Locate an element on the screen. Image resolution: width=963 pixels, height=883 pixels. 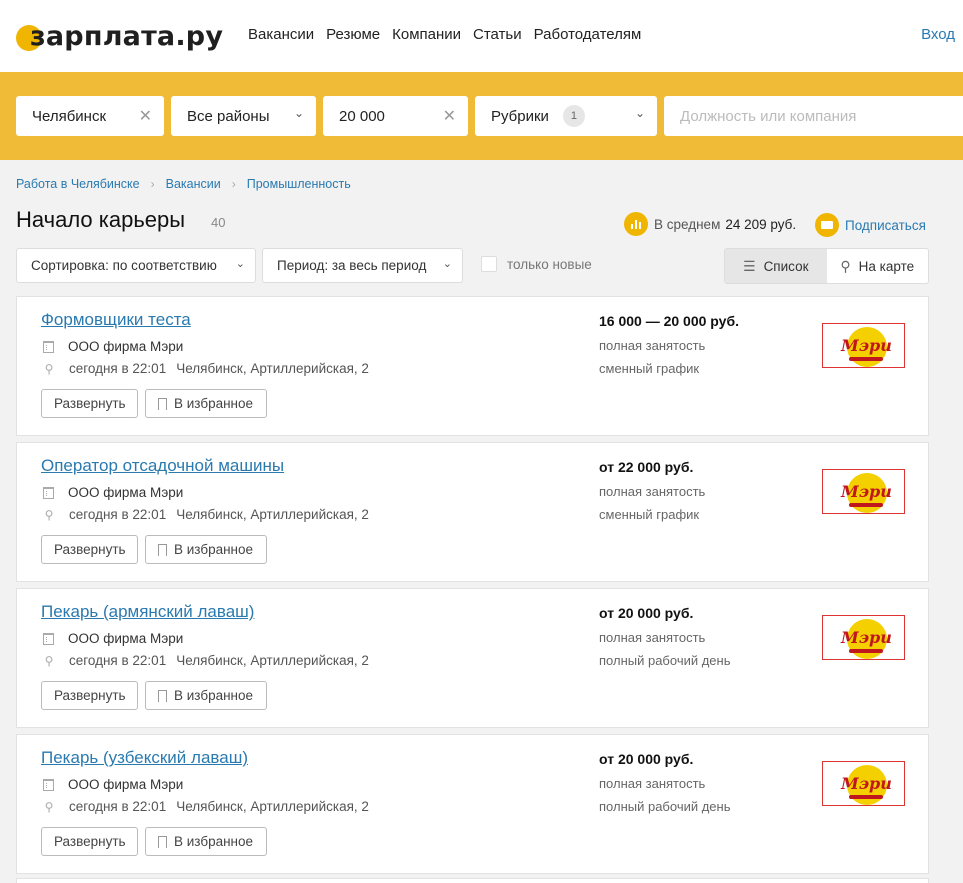
view-map-button: ⚲ На карте is located at coordinates (878, 266).